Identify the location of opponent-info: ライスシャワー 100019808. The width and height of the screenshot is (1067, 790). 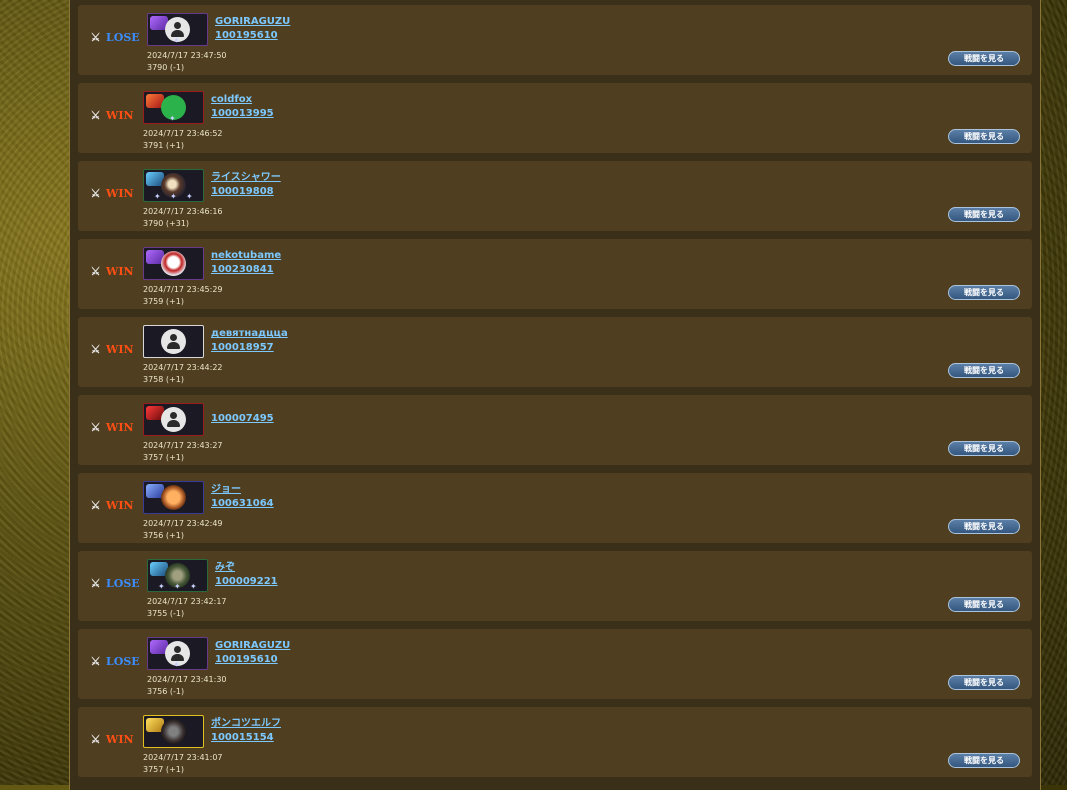
(246, 185).